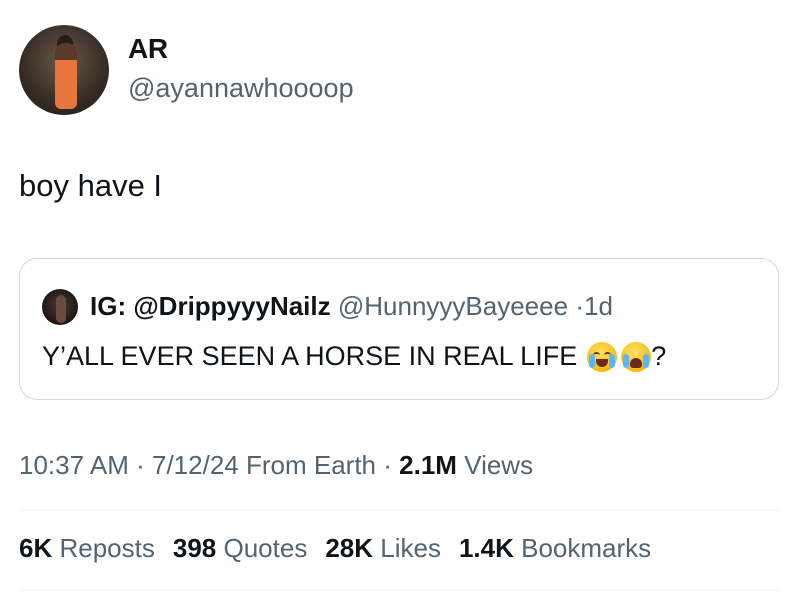 The width and height of the screenshot is (800, 594). What do you see at coordinates (602, 356) in the screenshot?
I see `laughing-tears-emoji-icon` at bounding box center [602, 356].